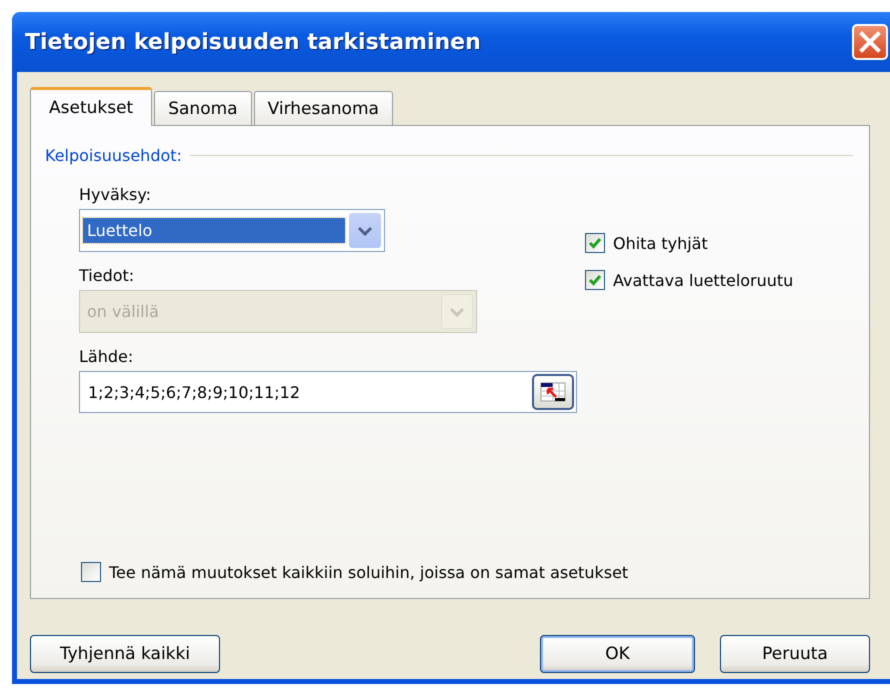 The image size is (890, 688). I want to click on checkbox-option: Avattava luetteloruutu, so click(689, 280).